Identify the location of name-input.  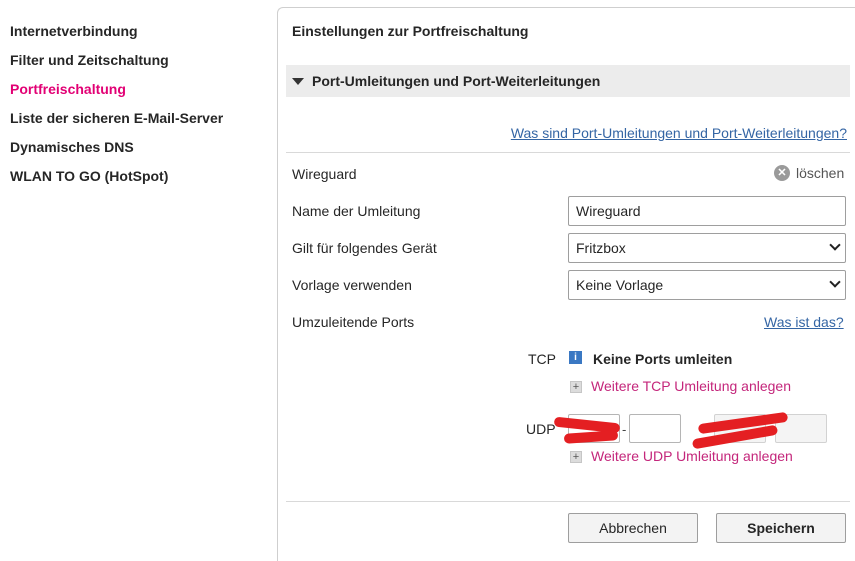
(707, 211).